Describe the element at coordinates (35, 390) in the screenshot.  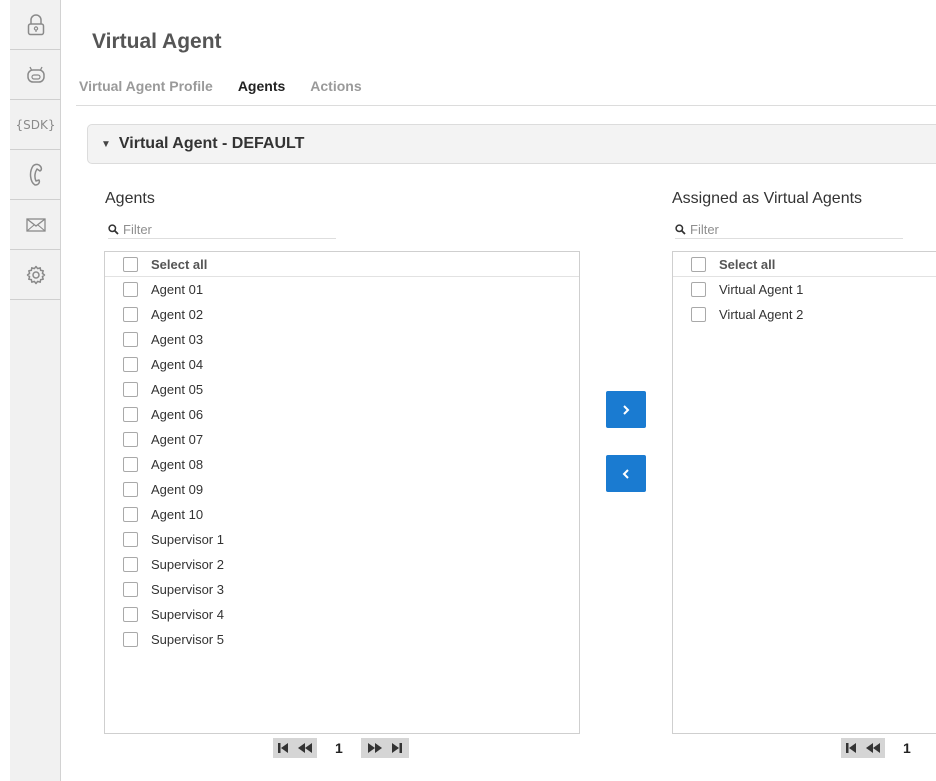
I see `icon-rail: {SDK}` at that location.